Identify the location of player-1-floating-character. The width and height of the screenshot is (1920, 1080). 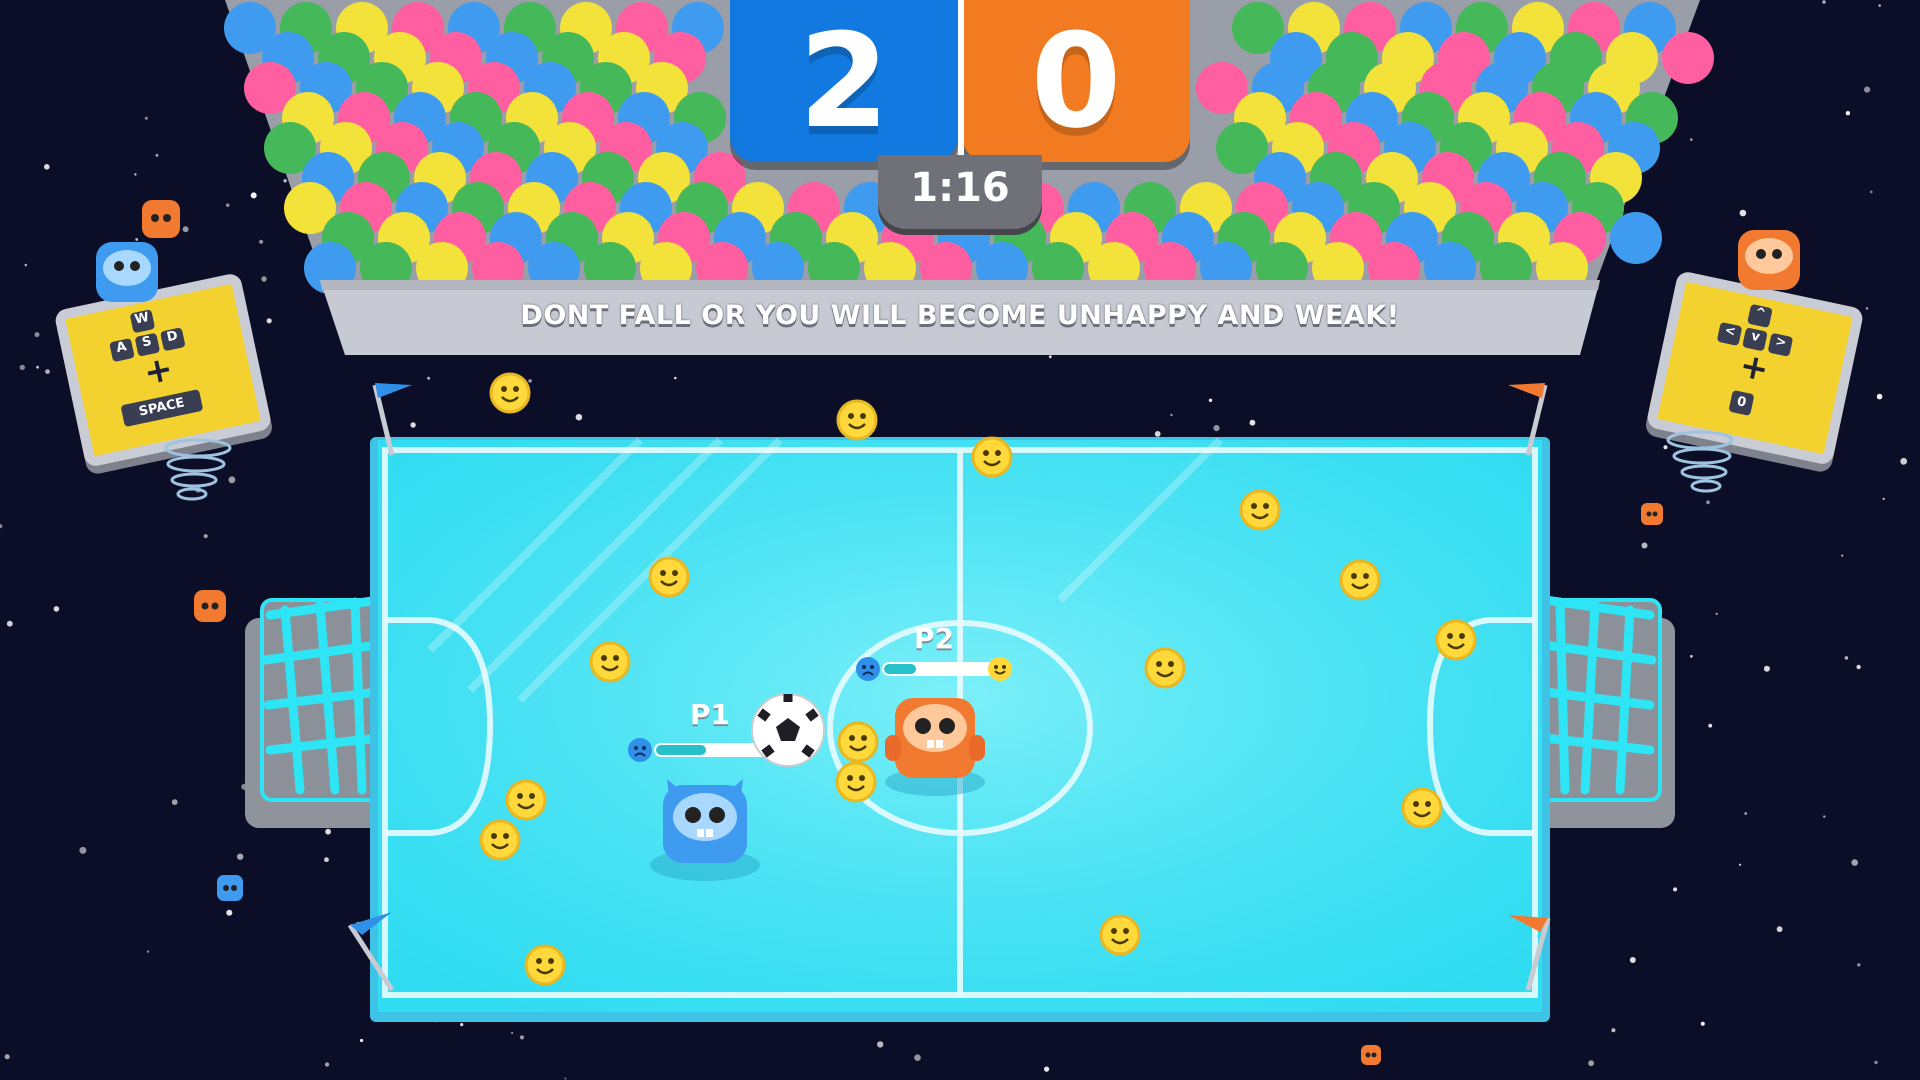
(127, 272).